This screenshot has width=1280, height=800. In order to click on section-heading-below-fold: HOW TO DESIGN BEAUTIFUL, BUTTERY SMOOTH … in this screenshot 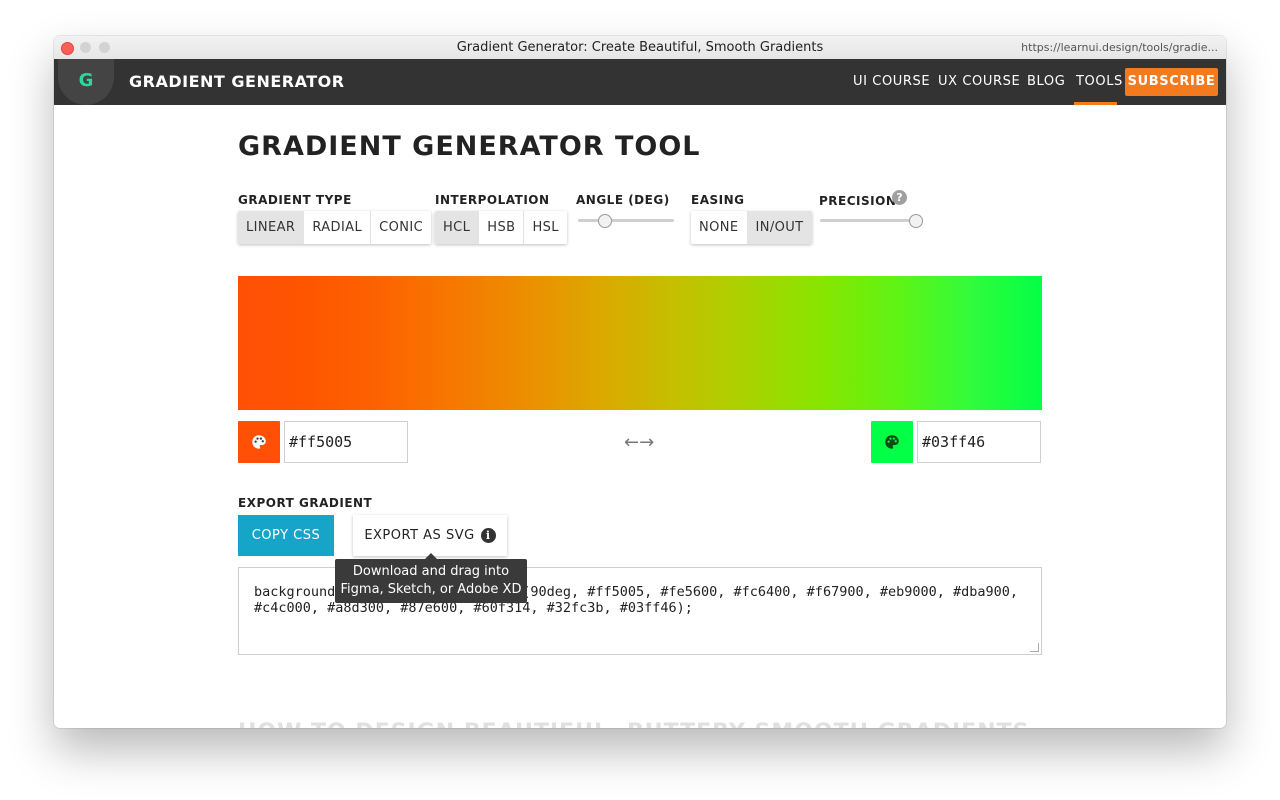, I will do `click(633, 724)`.